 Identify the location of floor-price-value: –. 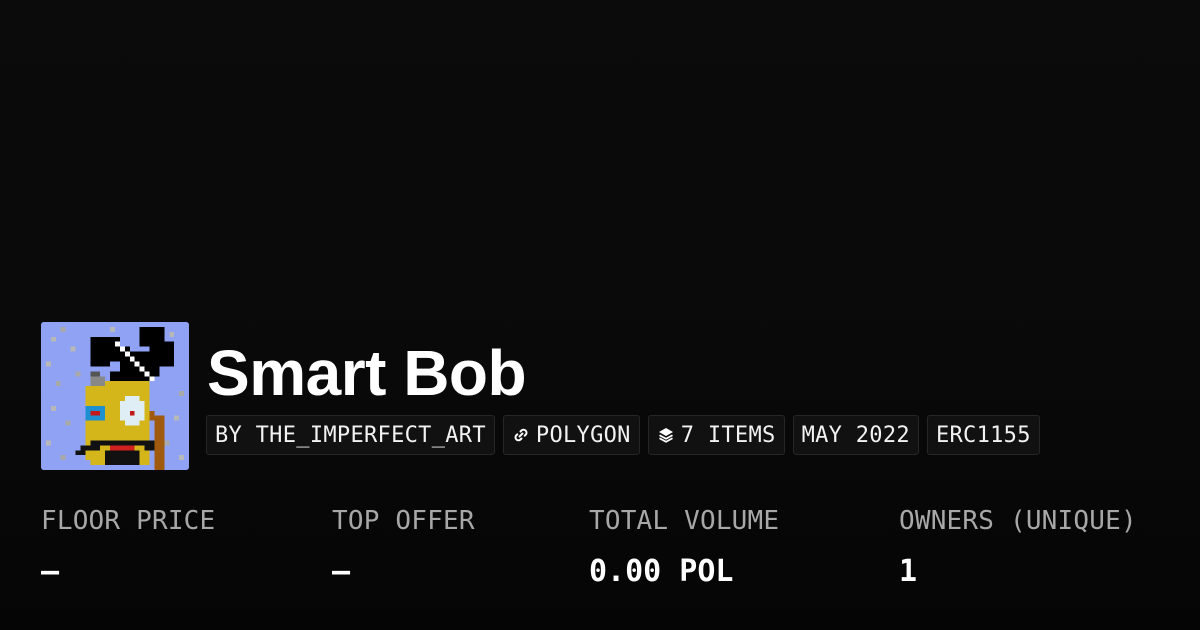
(50, 571).